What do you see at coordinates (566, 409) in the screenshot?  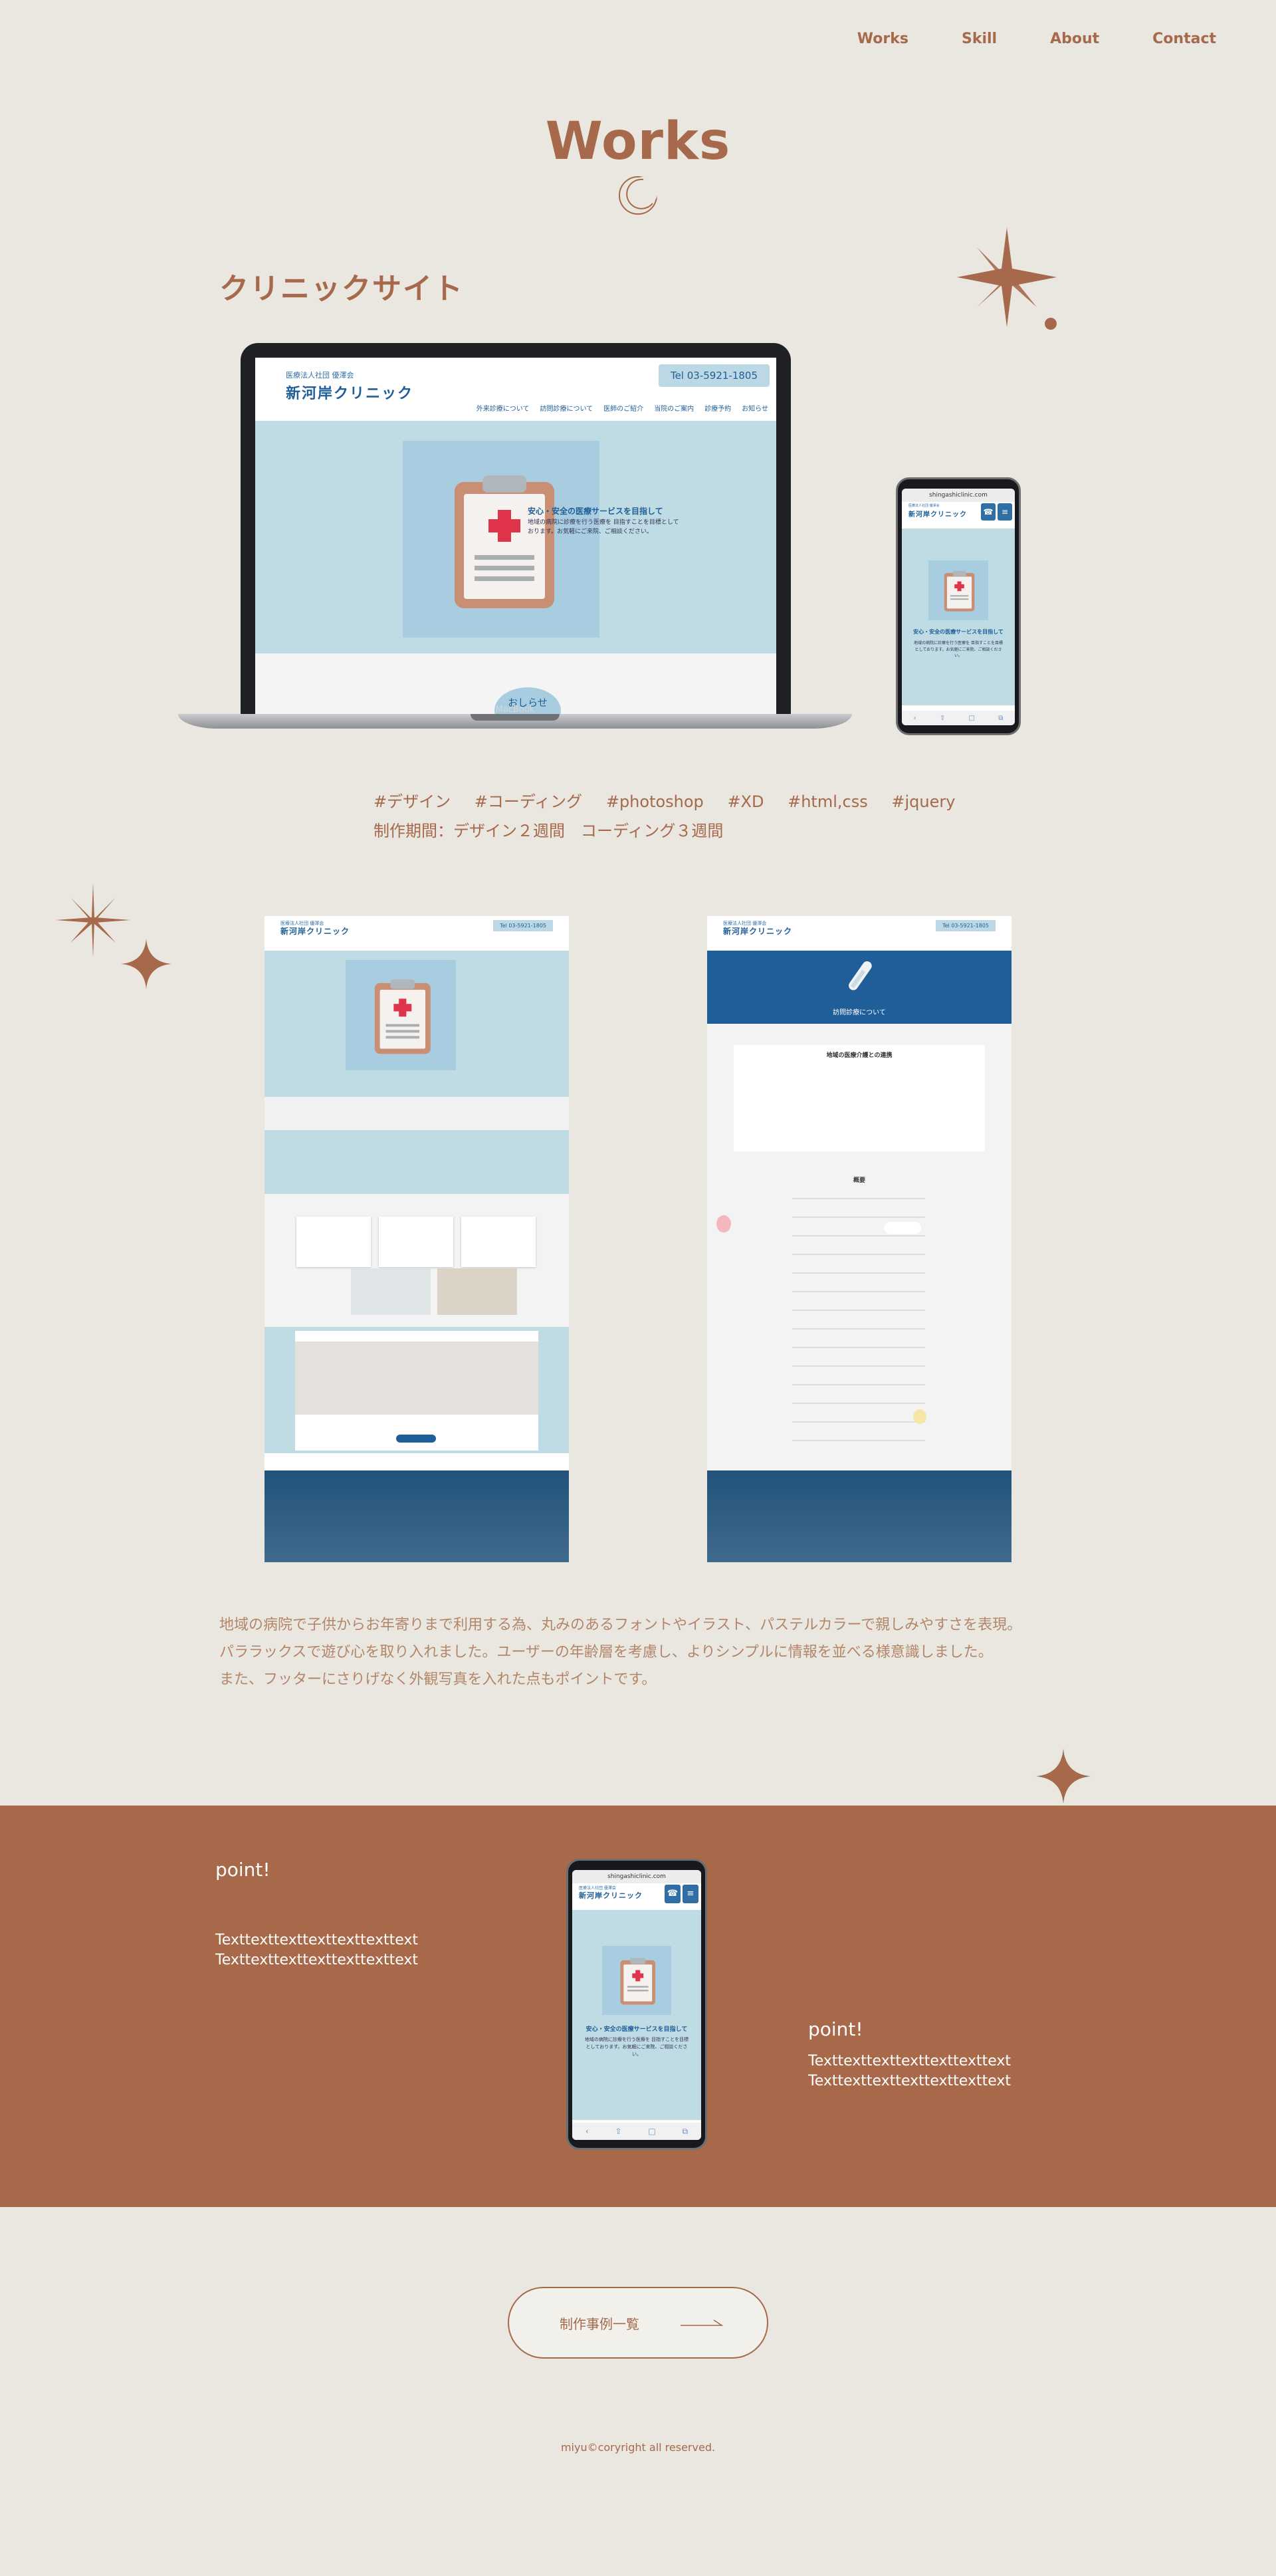 I see `mock-menu-item: 訪問診療について` at bounding box center [566, 409].